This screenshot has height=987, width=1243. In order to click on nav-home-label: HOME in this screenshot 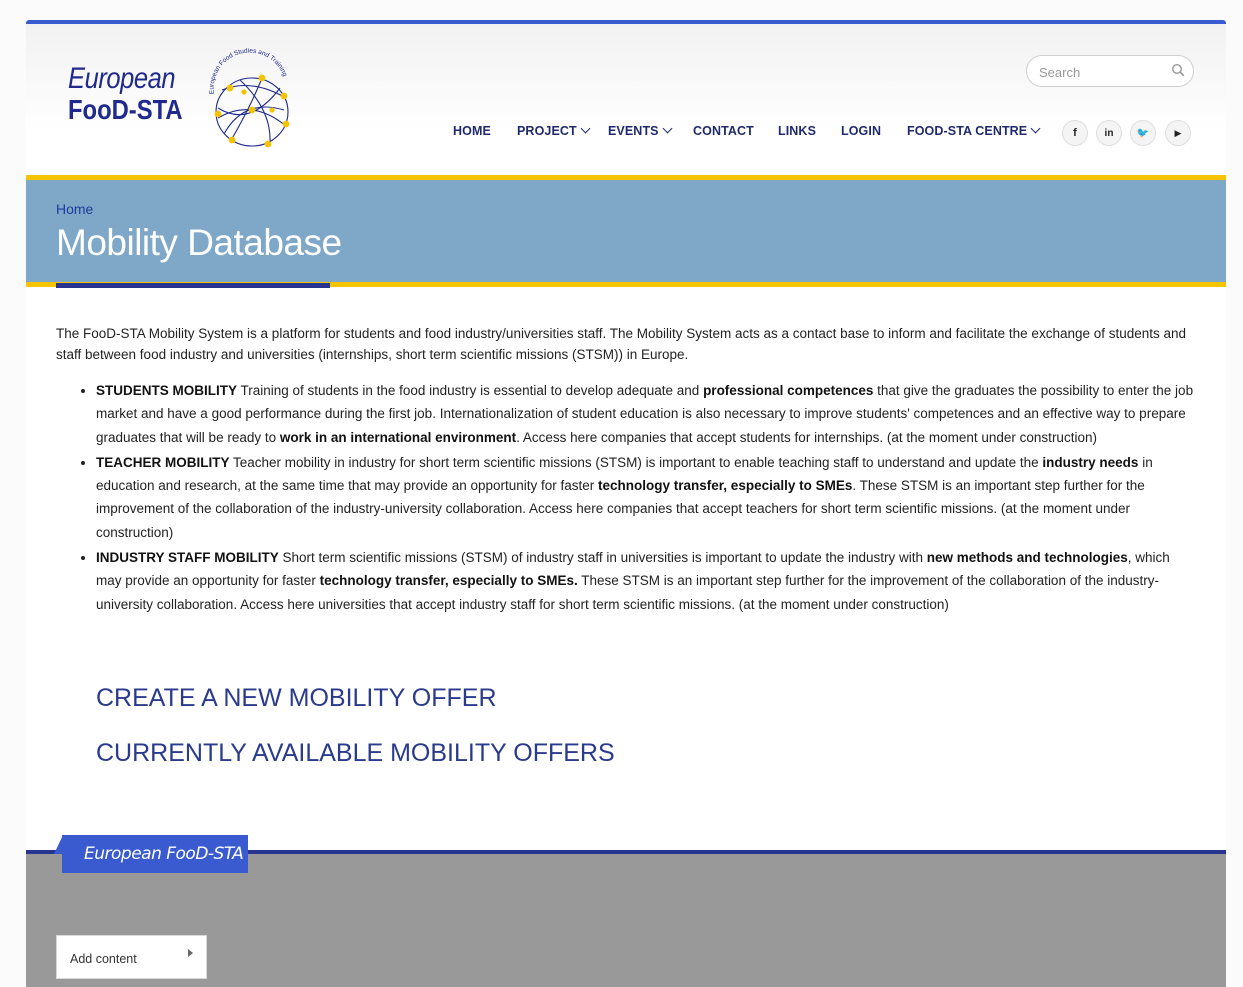, I will do `click(472, 131)`.